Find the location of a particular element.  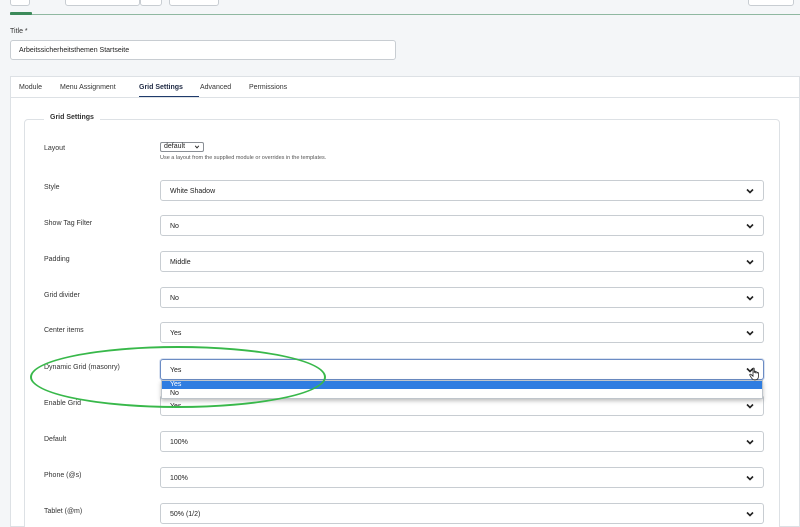

center-items-value: Yes is located at coordinates (176, 333).